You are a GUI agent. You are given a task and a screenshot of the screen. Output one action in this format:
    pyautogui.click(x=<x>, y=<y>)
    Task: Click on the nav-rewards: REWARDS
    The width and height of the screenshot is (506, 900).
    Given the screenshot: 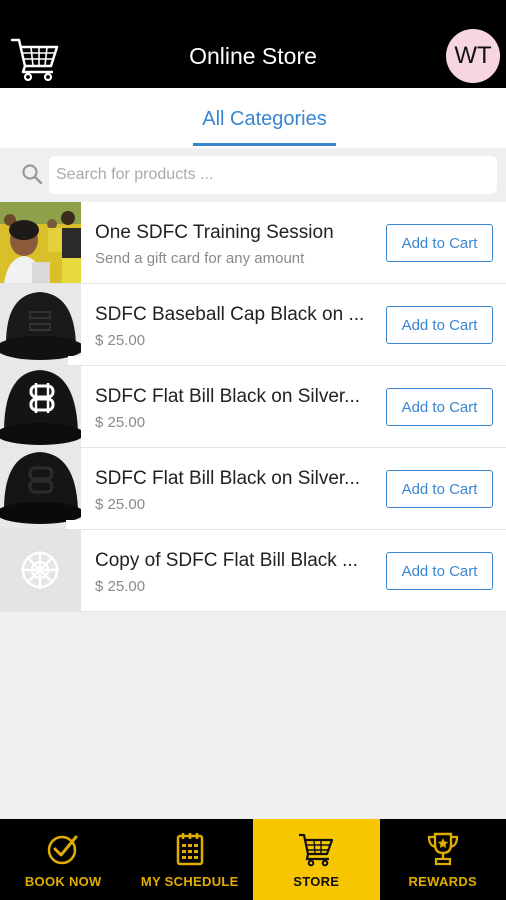 What is the action you would take?
    pyautogui.click(x=443, y=859)
    